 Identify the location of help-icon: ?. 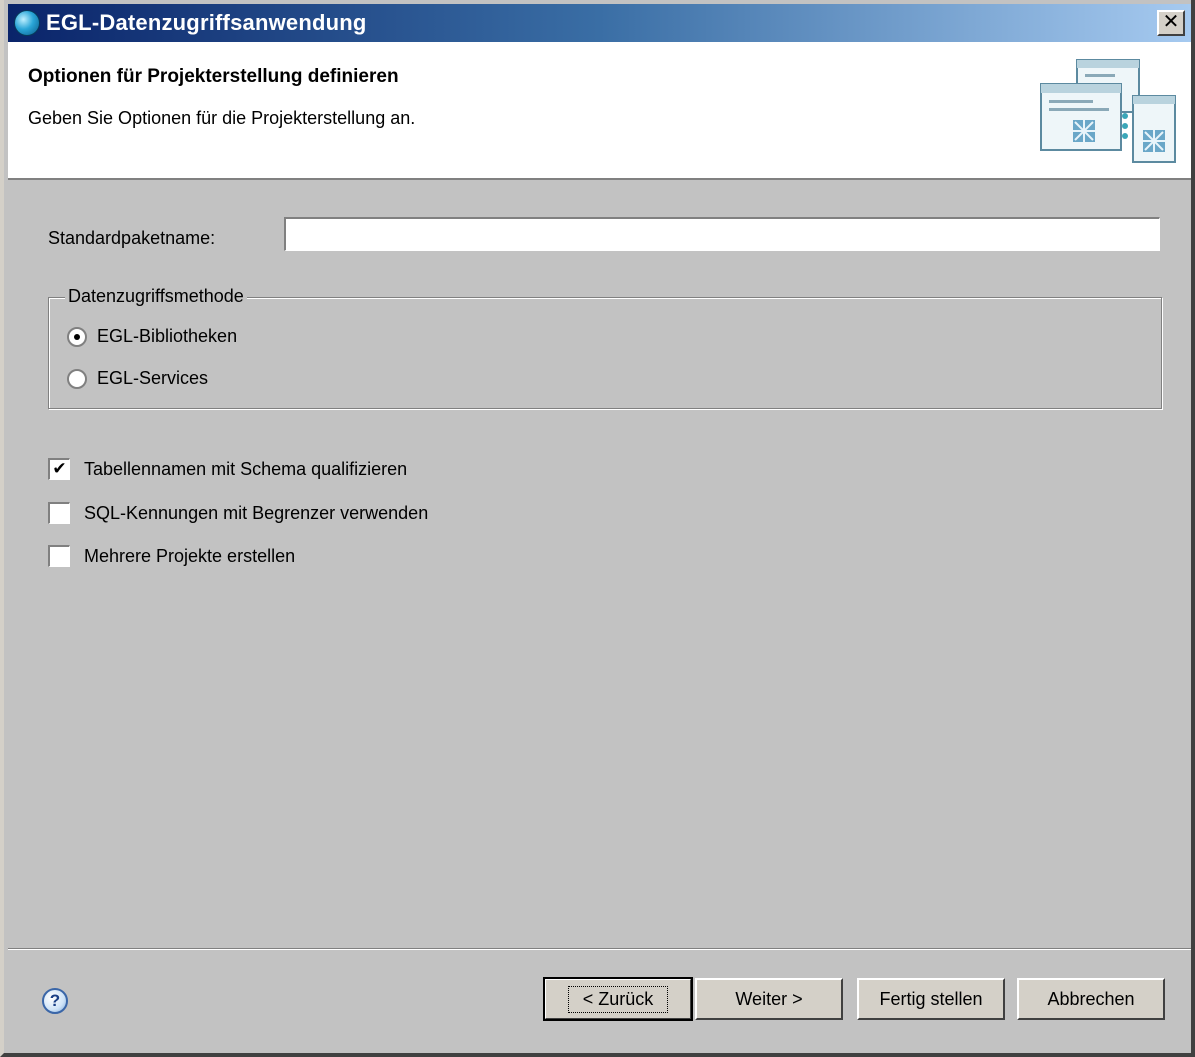
(55, 1001).